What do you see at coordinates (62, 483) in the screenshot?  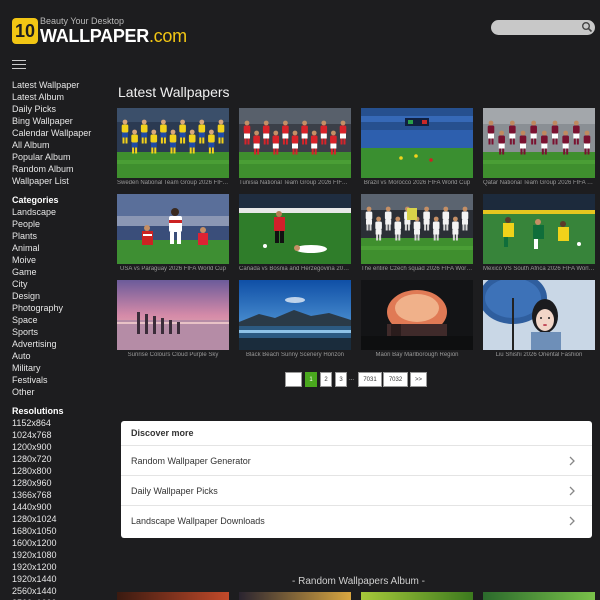 I see `resolution-link-1280x960: 1280x960` at bounding box center [62, 483].